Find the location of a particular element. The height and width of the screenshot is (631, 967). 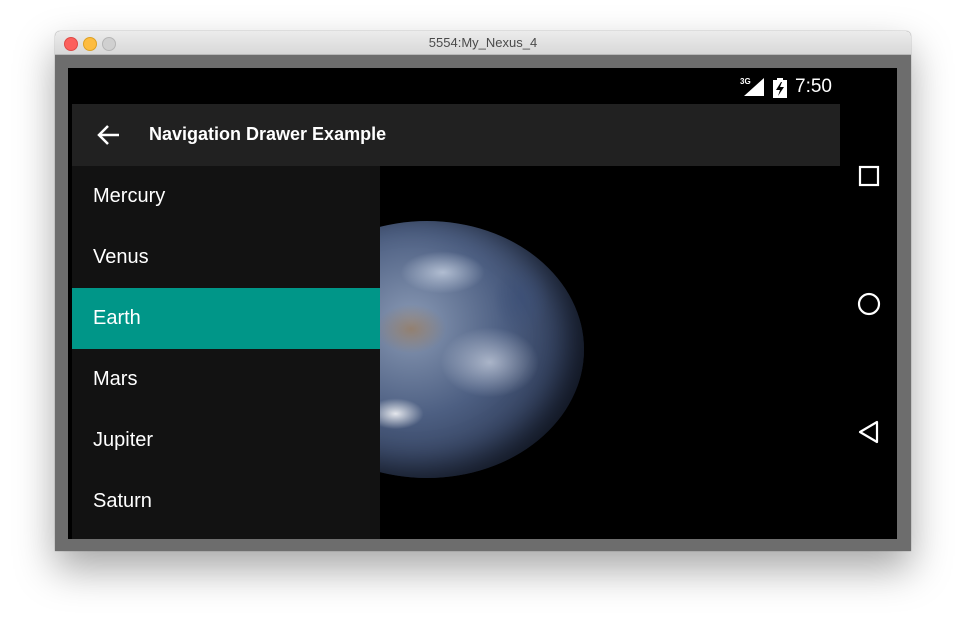

home-circle-icon is located at coordinates (869, 304).